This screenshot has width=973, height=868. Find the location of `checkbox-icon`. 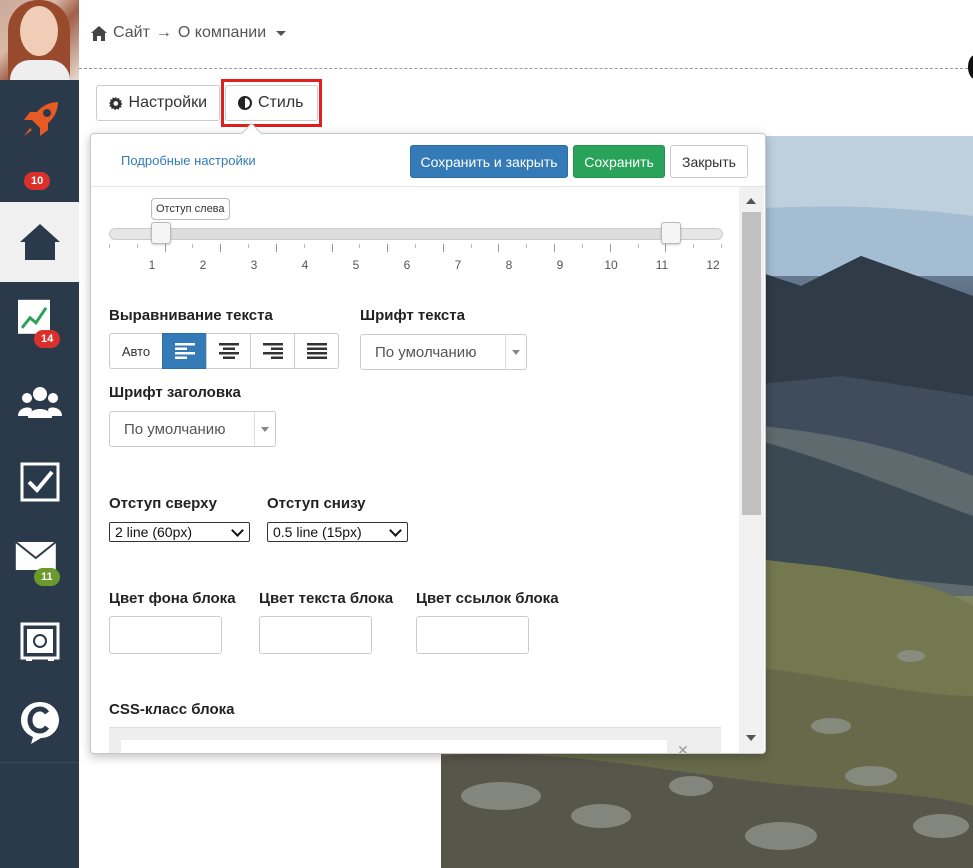

checkbox-icon is located at coordinates (39, 482).